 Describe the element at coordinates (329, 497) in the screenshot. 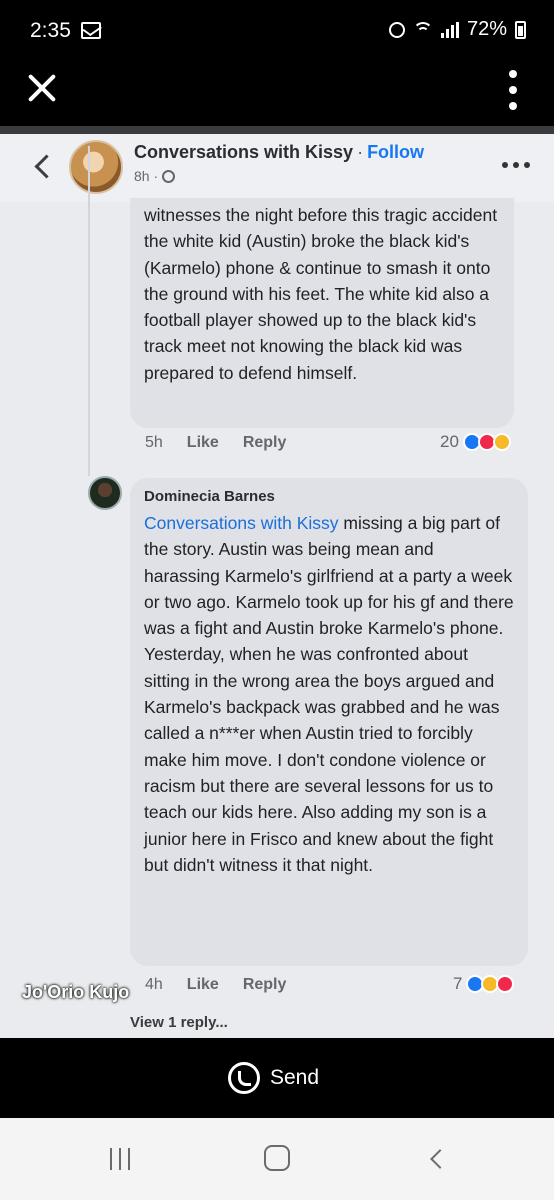

I see `commenter-name: Dominecia Barnes` at that location.